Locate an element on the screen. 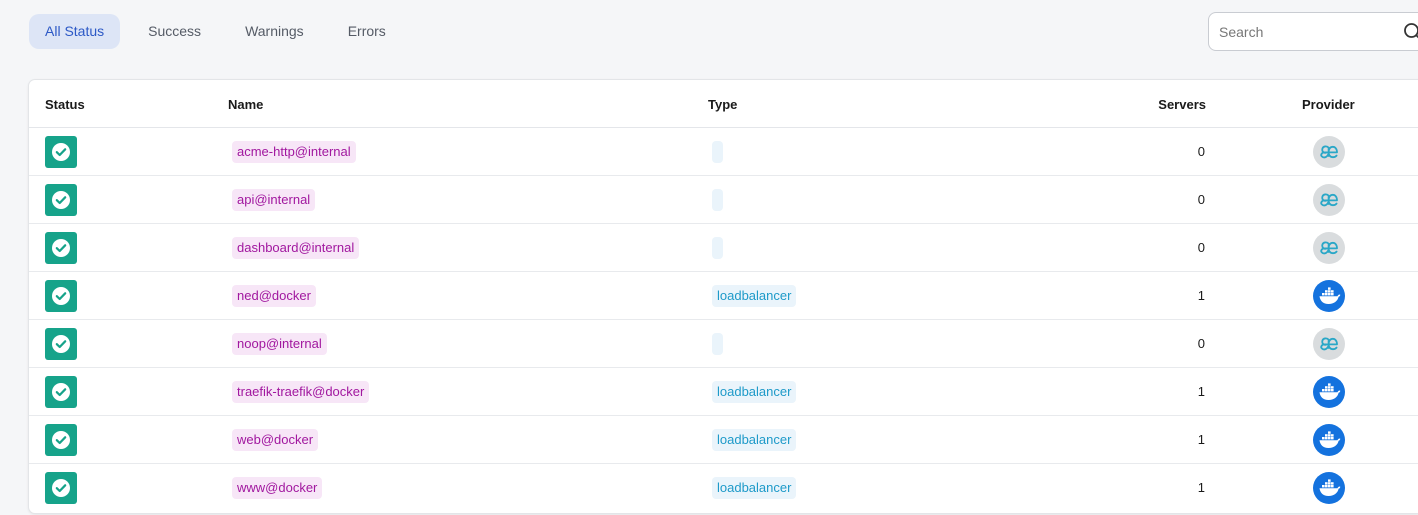  filter-success: Success is located at coordinates (174, 31).